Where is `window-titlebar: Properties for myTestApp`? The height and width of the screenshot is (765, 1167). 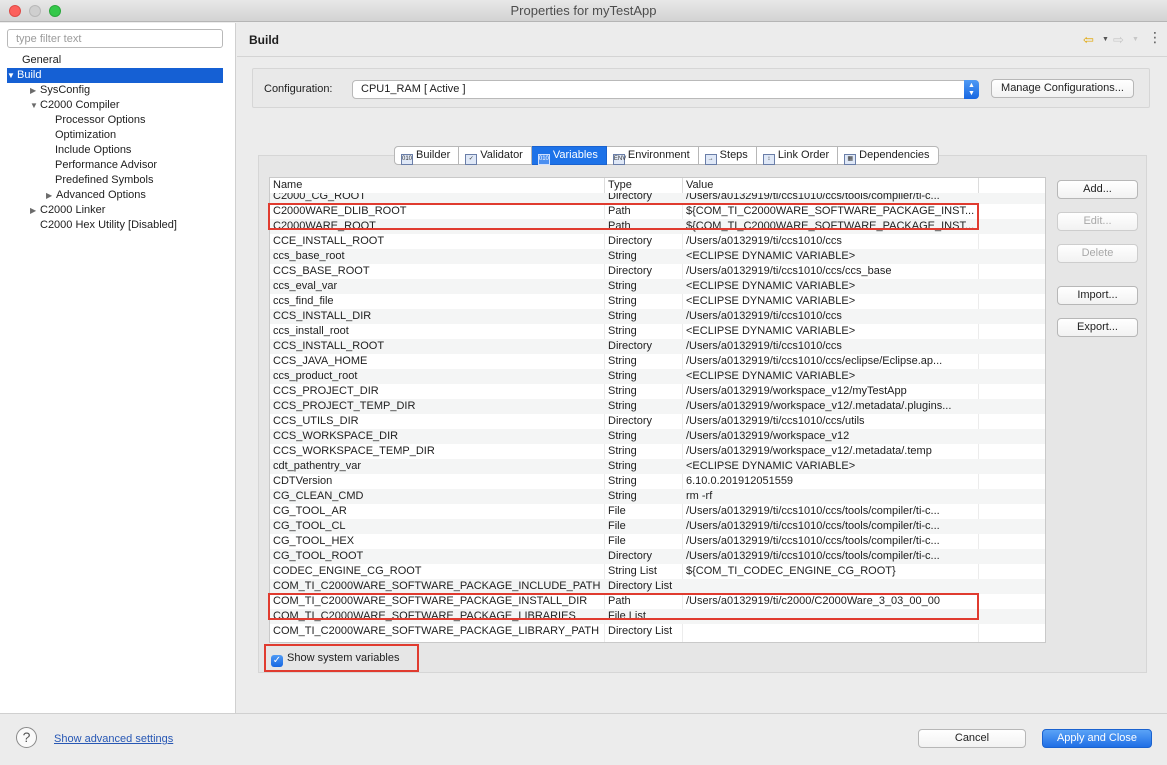
window-titlebar: Properties for myTestApp is located at coordinates (583, 11).